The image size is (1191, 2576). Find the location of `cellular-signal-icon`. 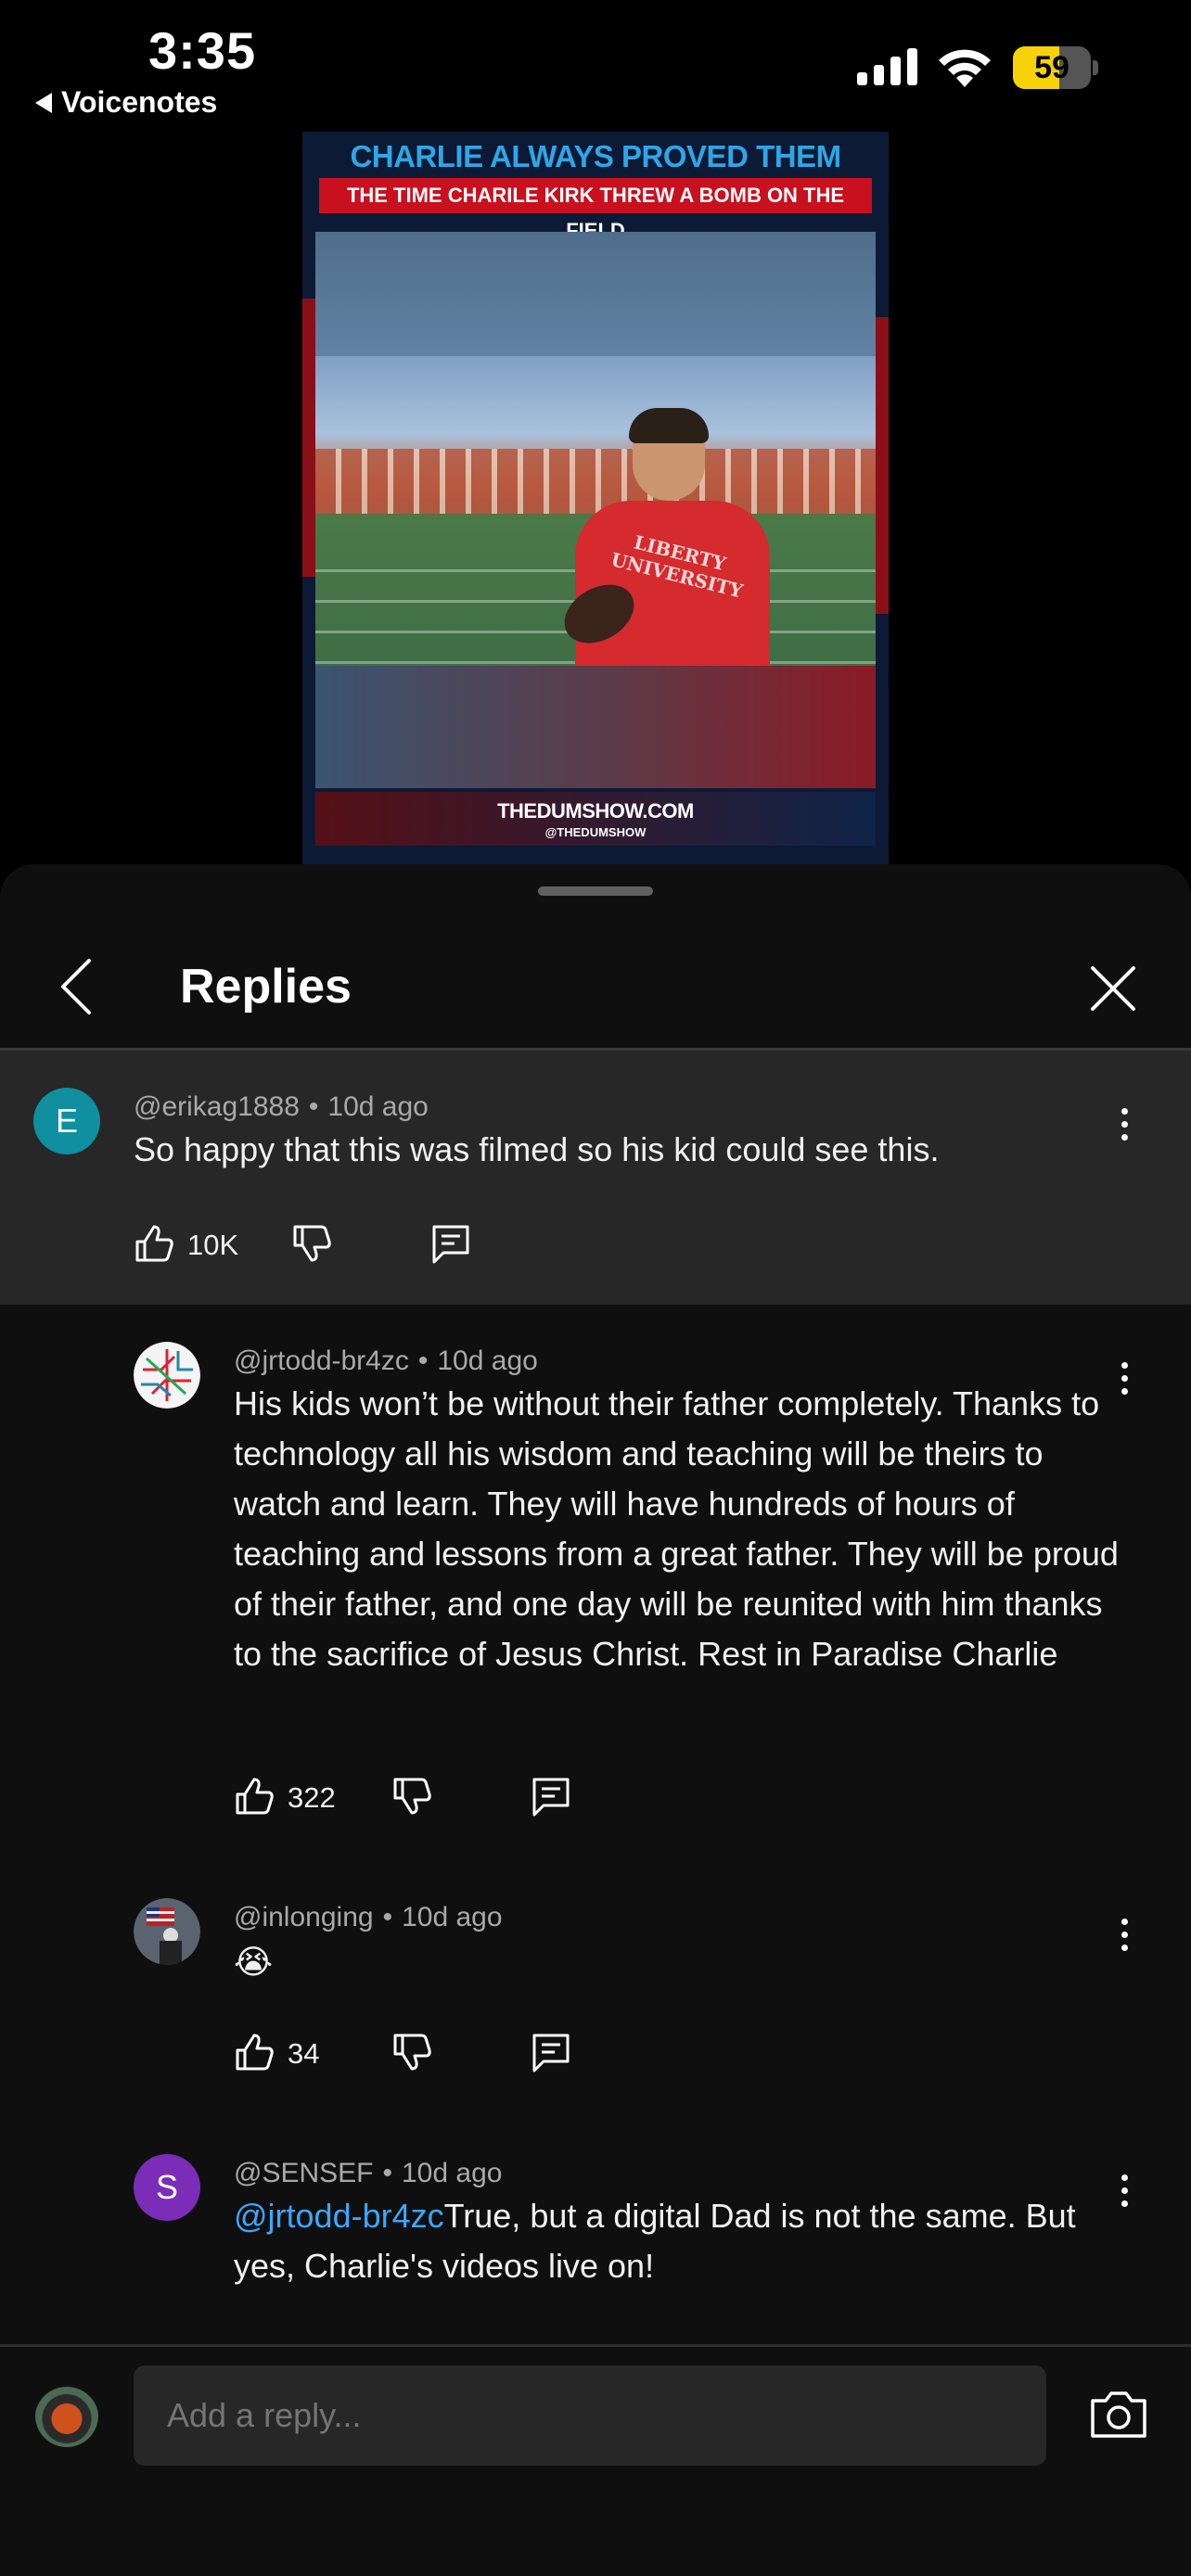

cellular-signal-icon is located at coordinates (887, 66).